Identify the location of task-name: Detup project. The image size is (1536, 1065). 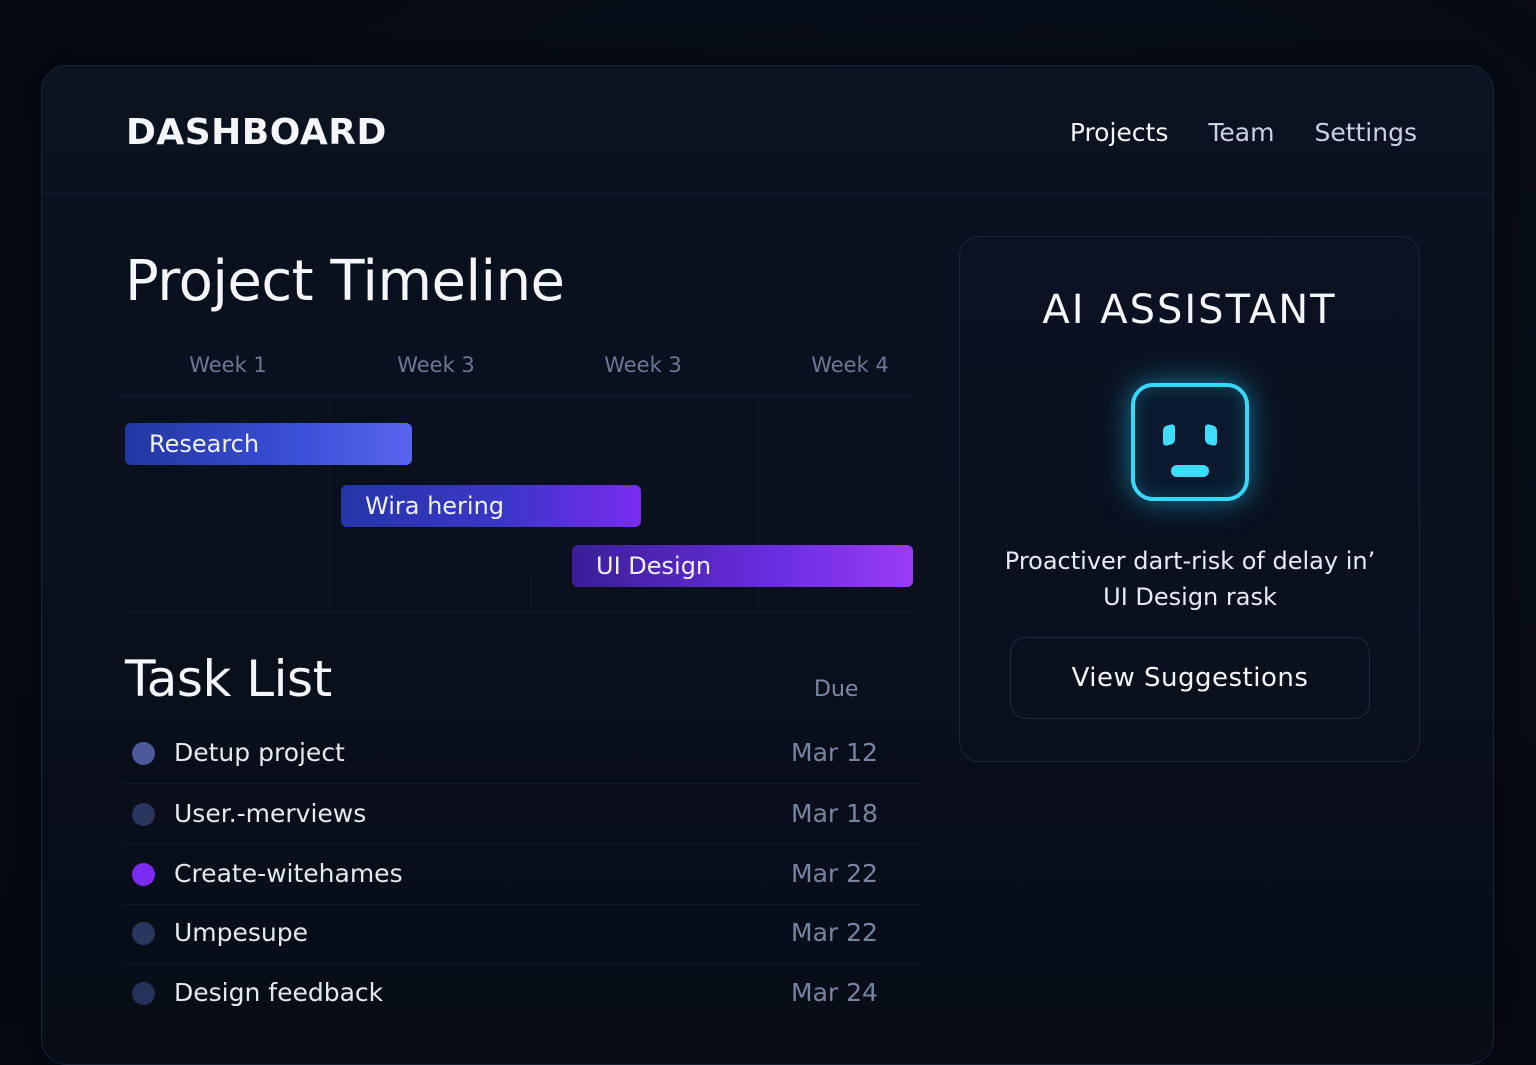
(259, 752).